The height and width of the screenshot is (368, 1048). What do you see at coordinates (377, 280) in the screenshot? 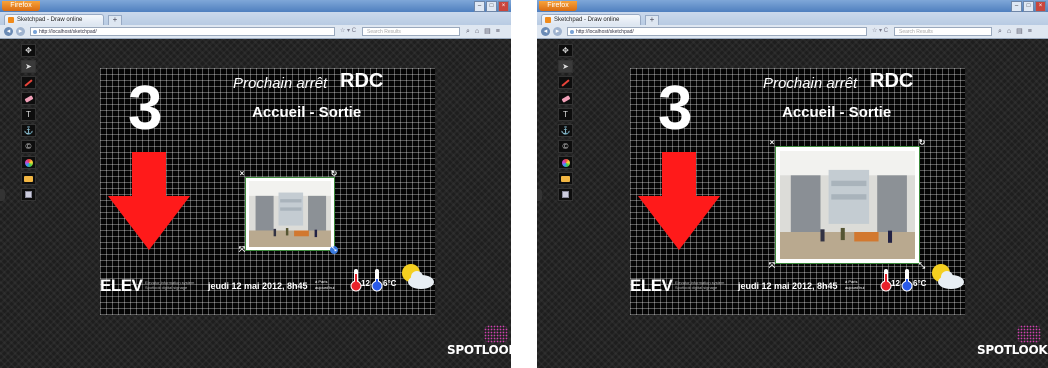
I see `thermometer-cold-icon` at bounding box center [377, 280].